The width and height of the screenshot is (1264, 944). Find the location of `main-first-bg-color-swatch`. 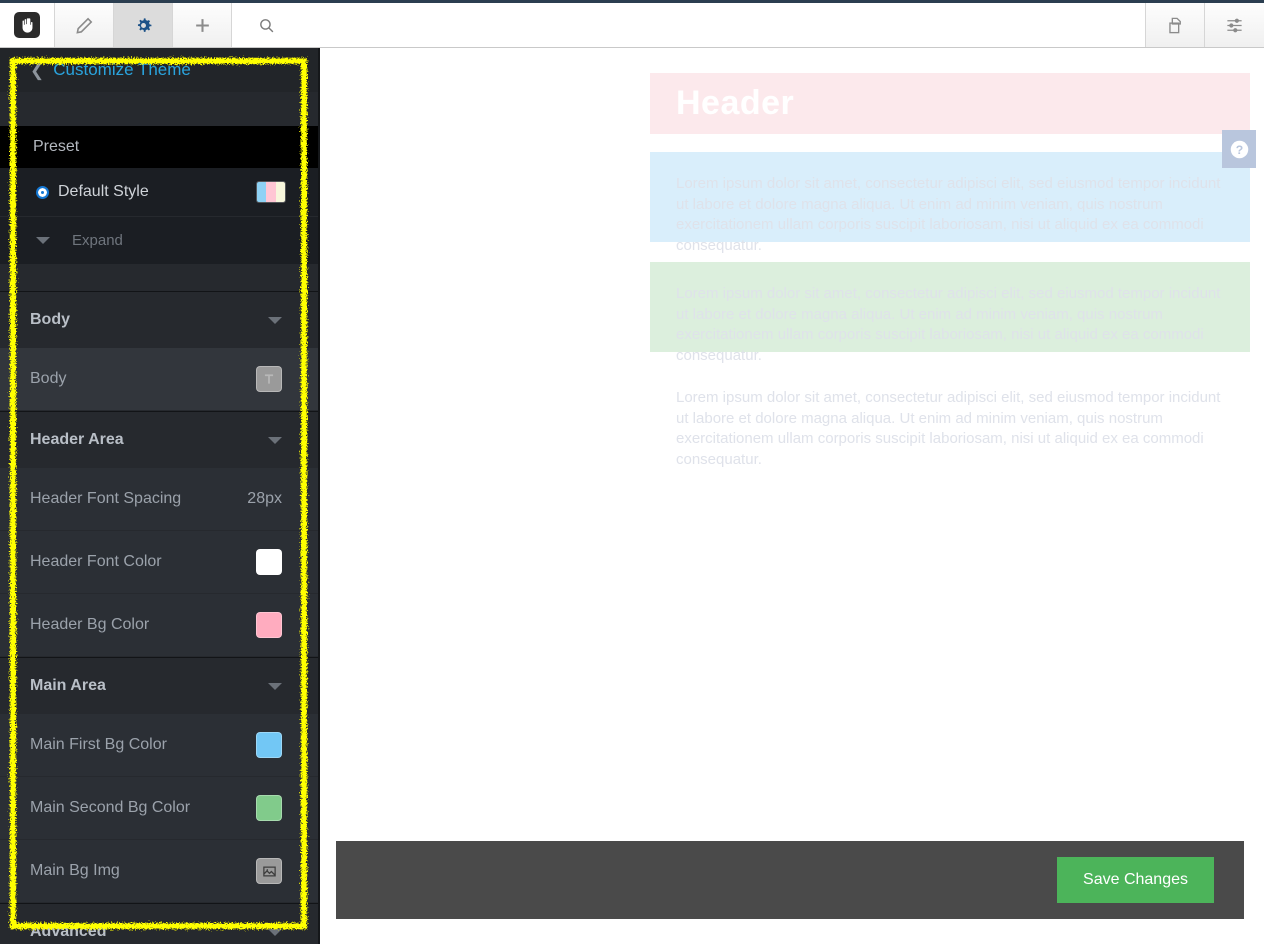

main-first-bg-color-swatch is located at coordinates (269, 745).